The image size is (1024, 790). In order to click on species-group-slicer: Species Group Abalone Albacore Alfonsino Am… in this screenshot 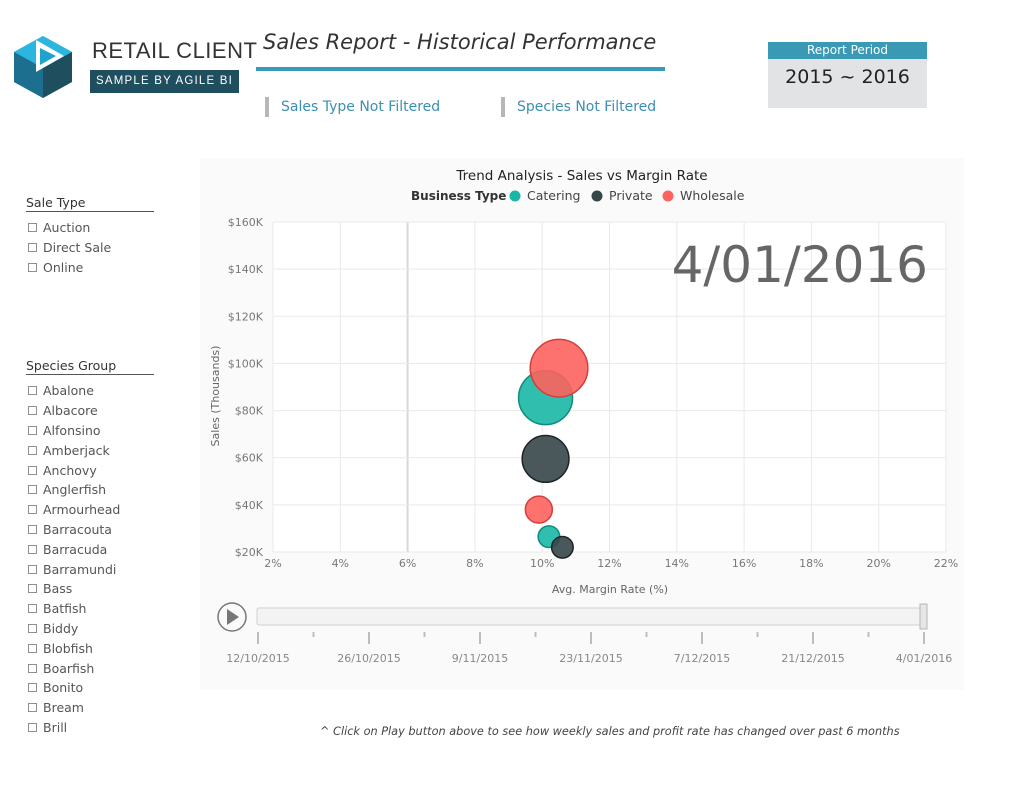, I will do `click(90, 547)`.